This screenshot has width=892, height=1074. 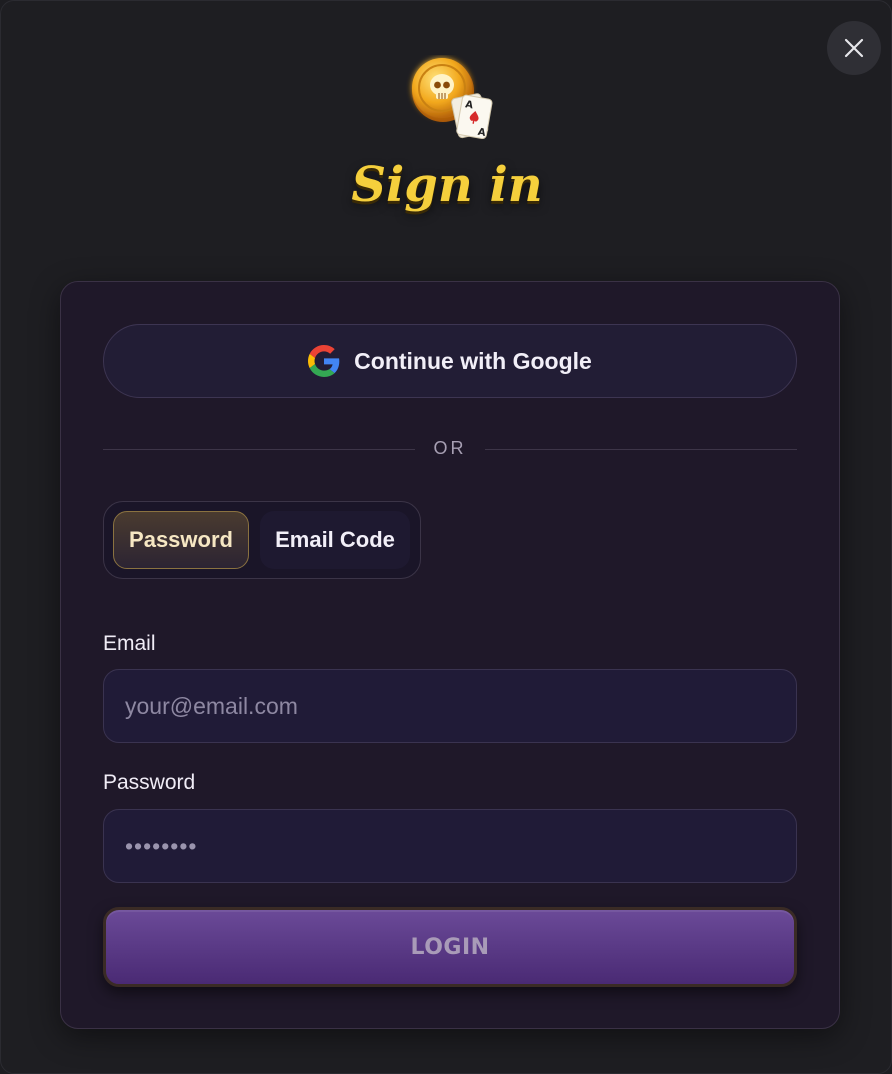 I want to click on logo-icon: A A, so click(x=451, y=100).